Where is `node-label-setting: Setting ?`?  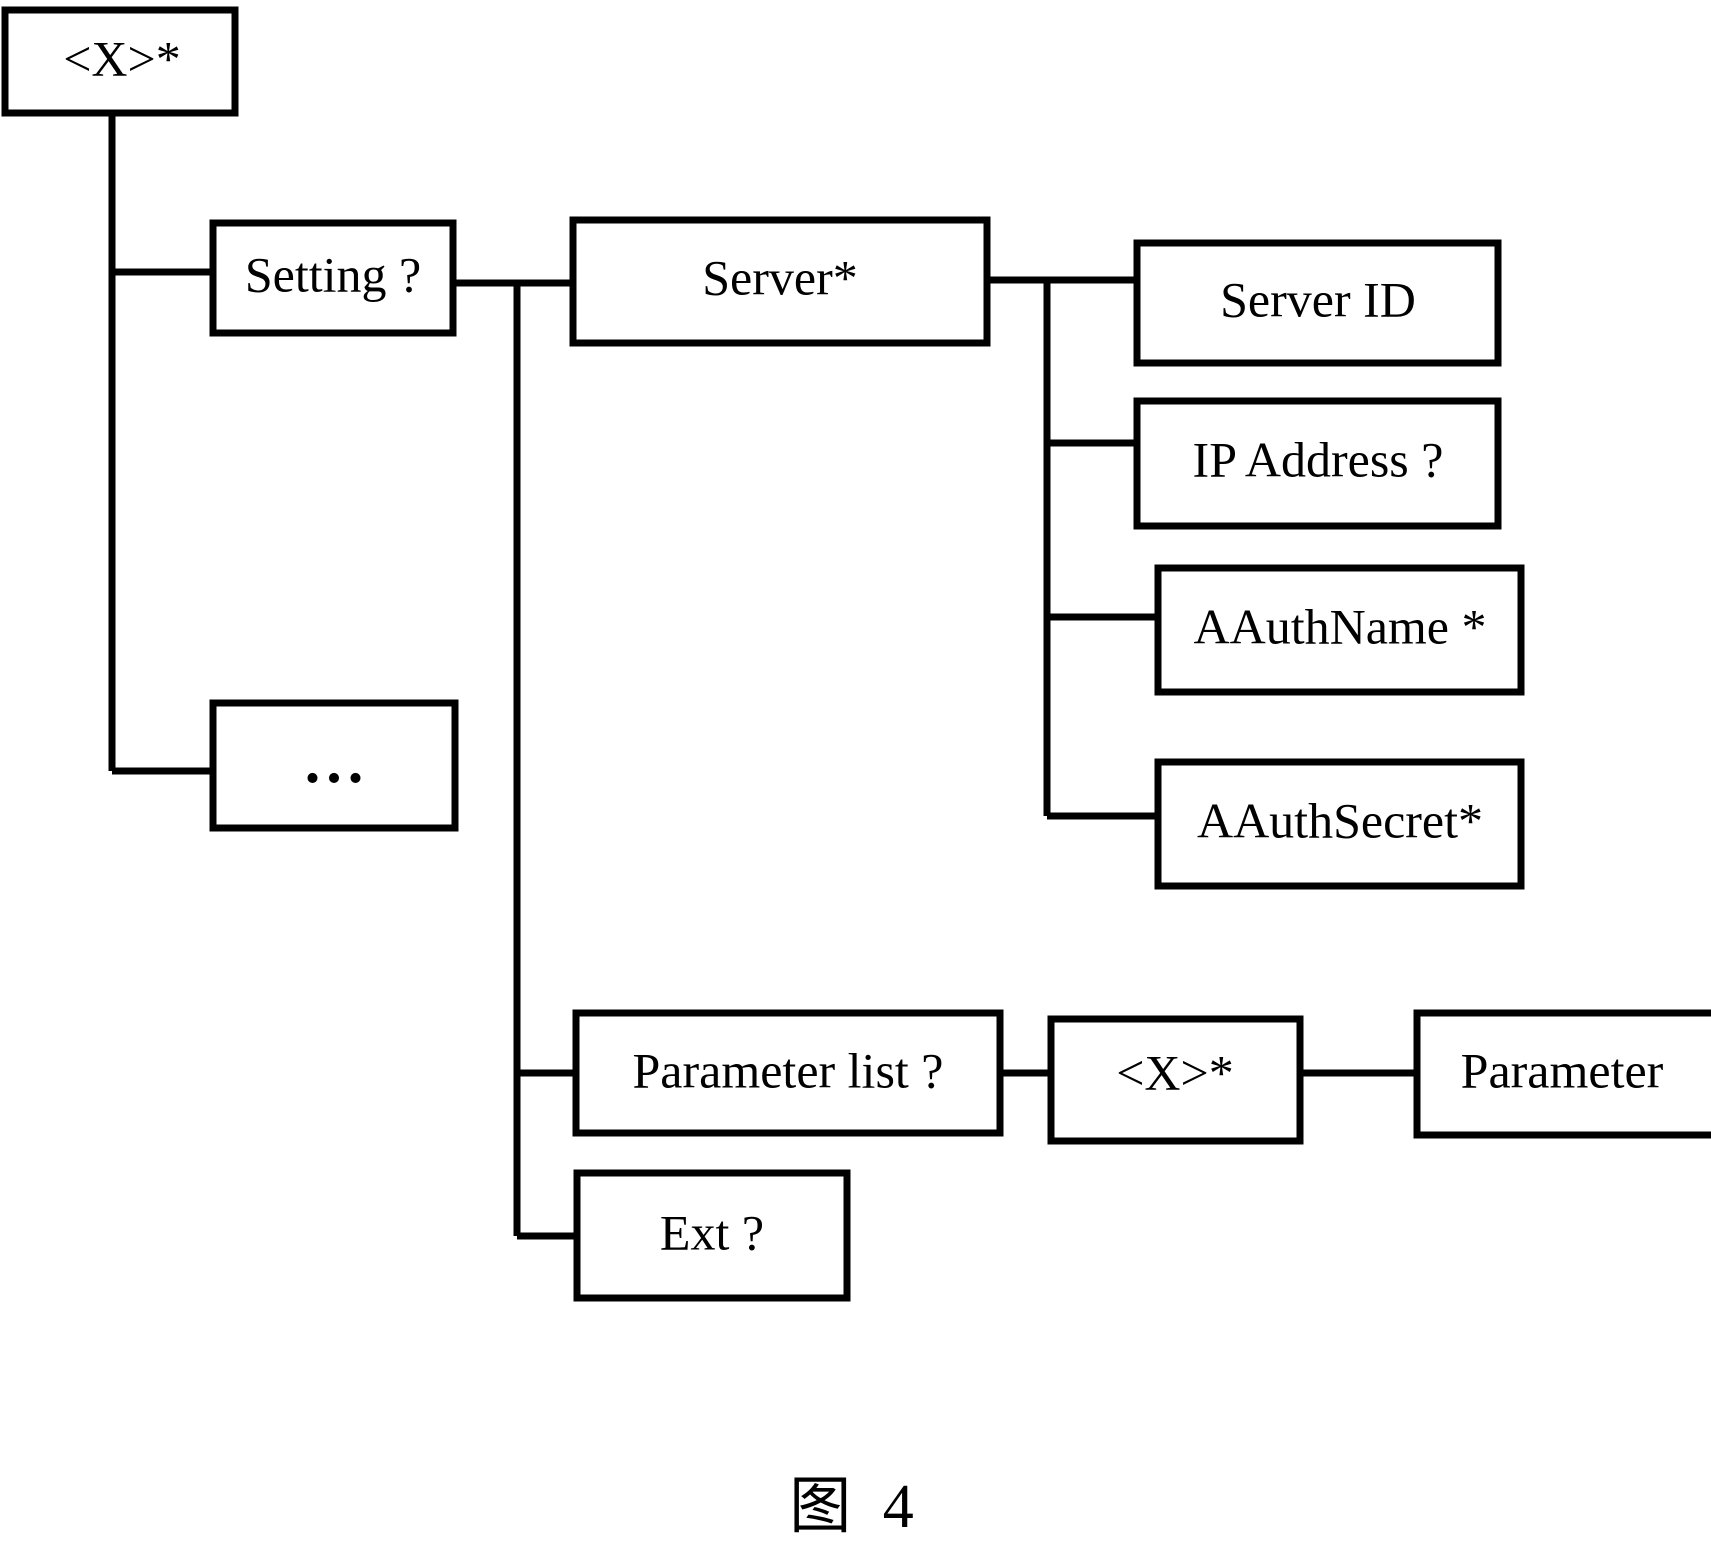 node-label-setting: Setting ? is located at coordinates (333, 274).